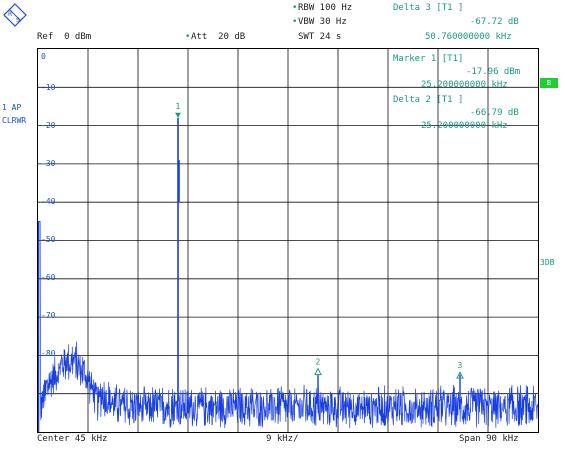 This screenshot has height=453, width=565. I want to click on status-badge: B, so click(549, 83).